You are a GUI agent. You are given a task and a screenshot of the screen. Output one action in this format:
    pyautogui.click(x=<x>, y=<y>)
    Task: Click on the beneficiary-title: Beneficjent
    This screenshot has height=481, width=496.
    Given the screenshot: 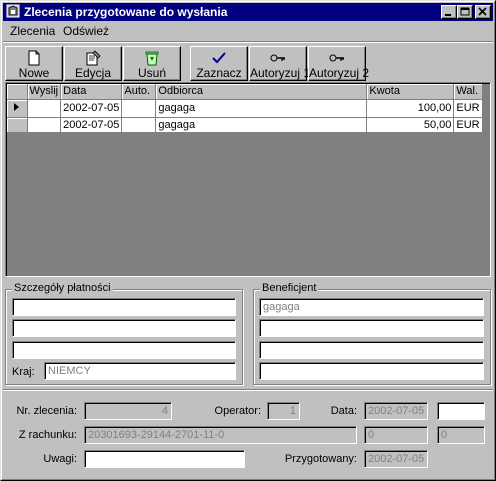 What is the action you would take?
    pyautogui.click(x=289, y=288)
    